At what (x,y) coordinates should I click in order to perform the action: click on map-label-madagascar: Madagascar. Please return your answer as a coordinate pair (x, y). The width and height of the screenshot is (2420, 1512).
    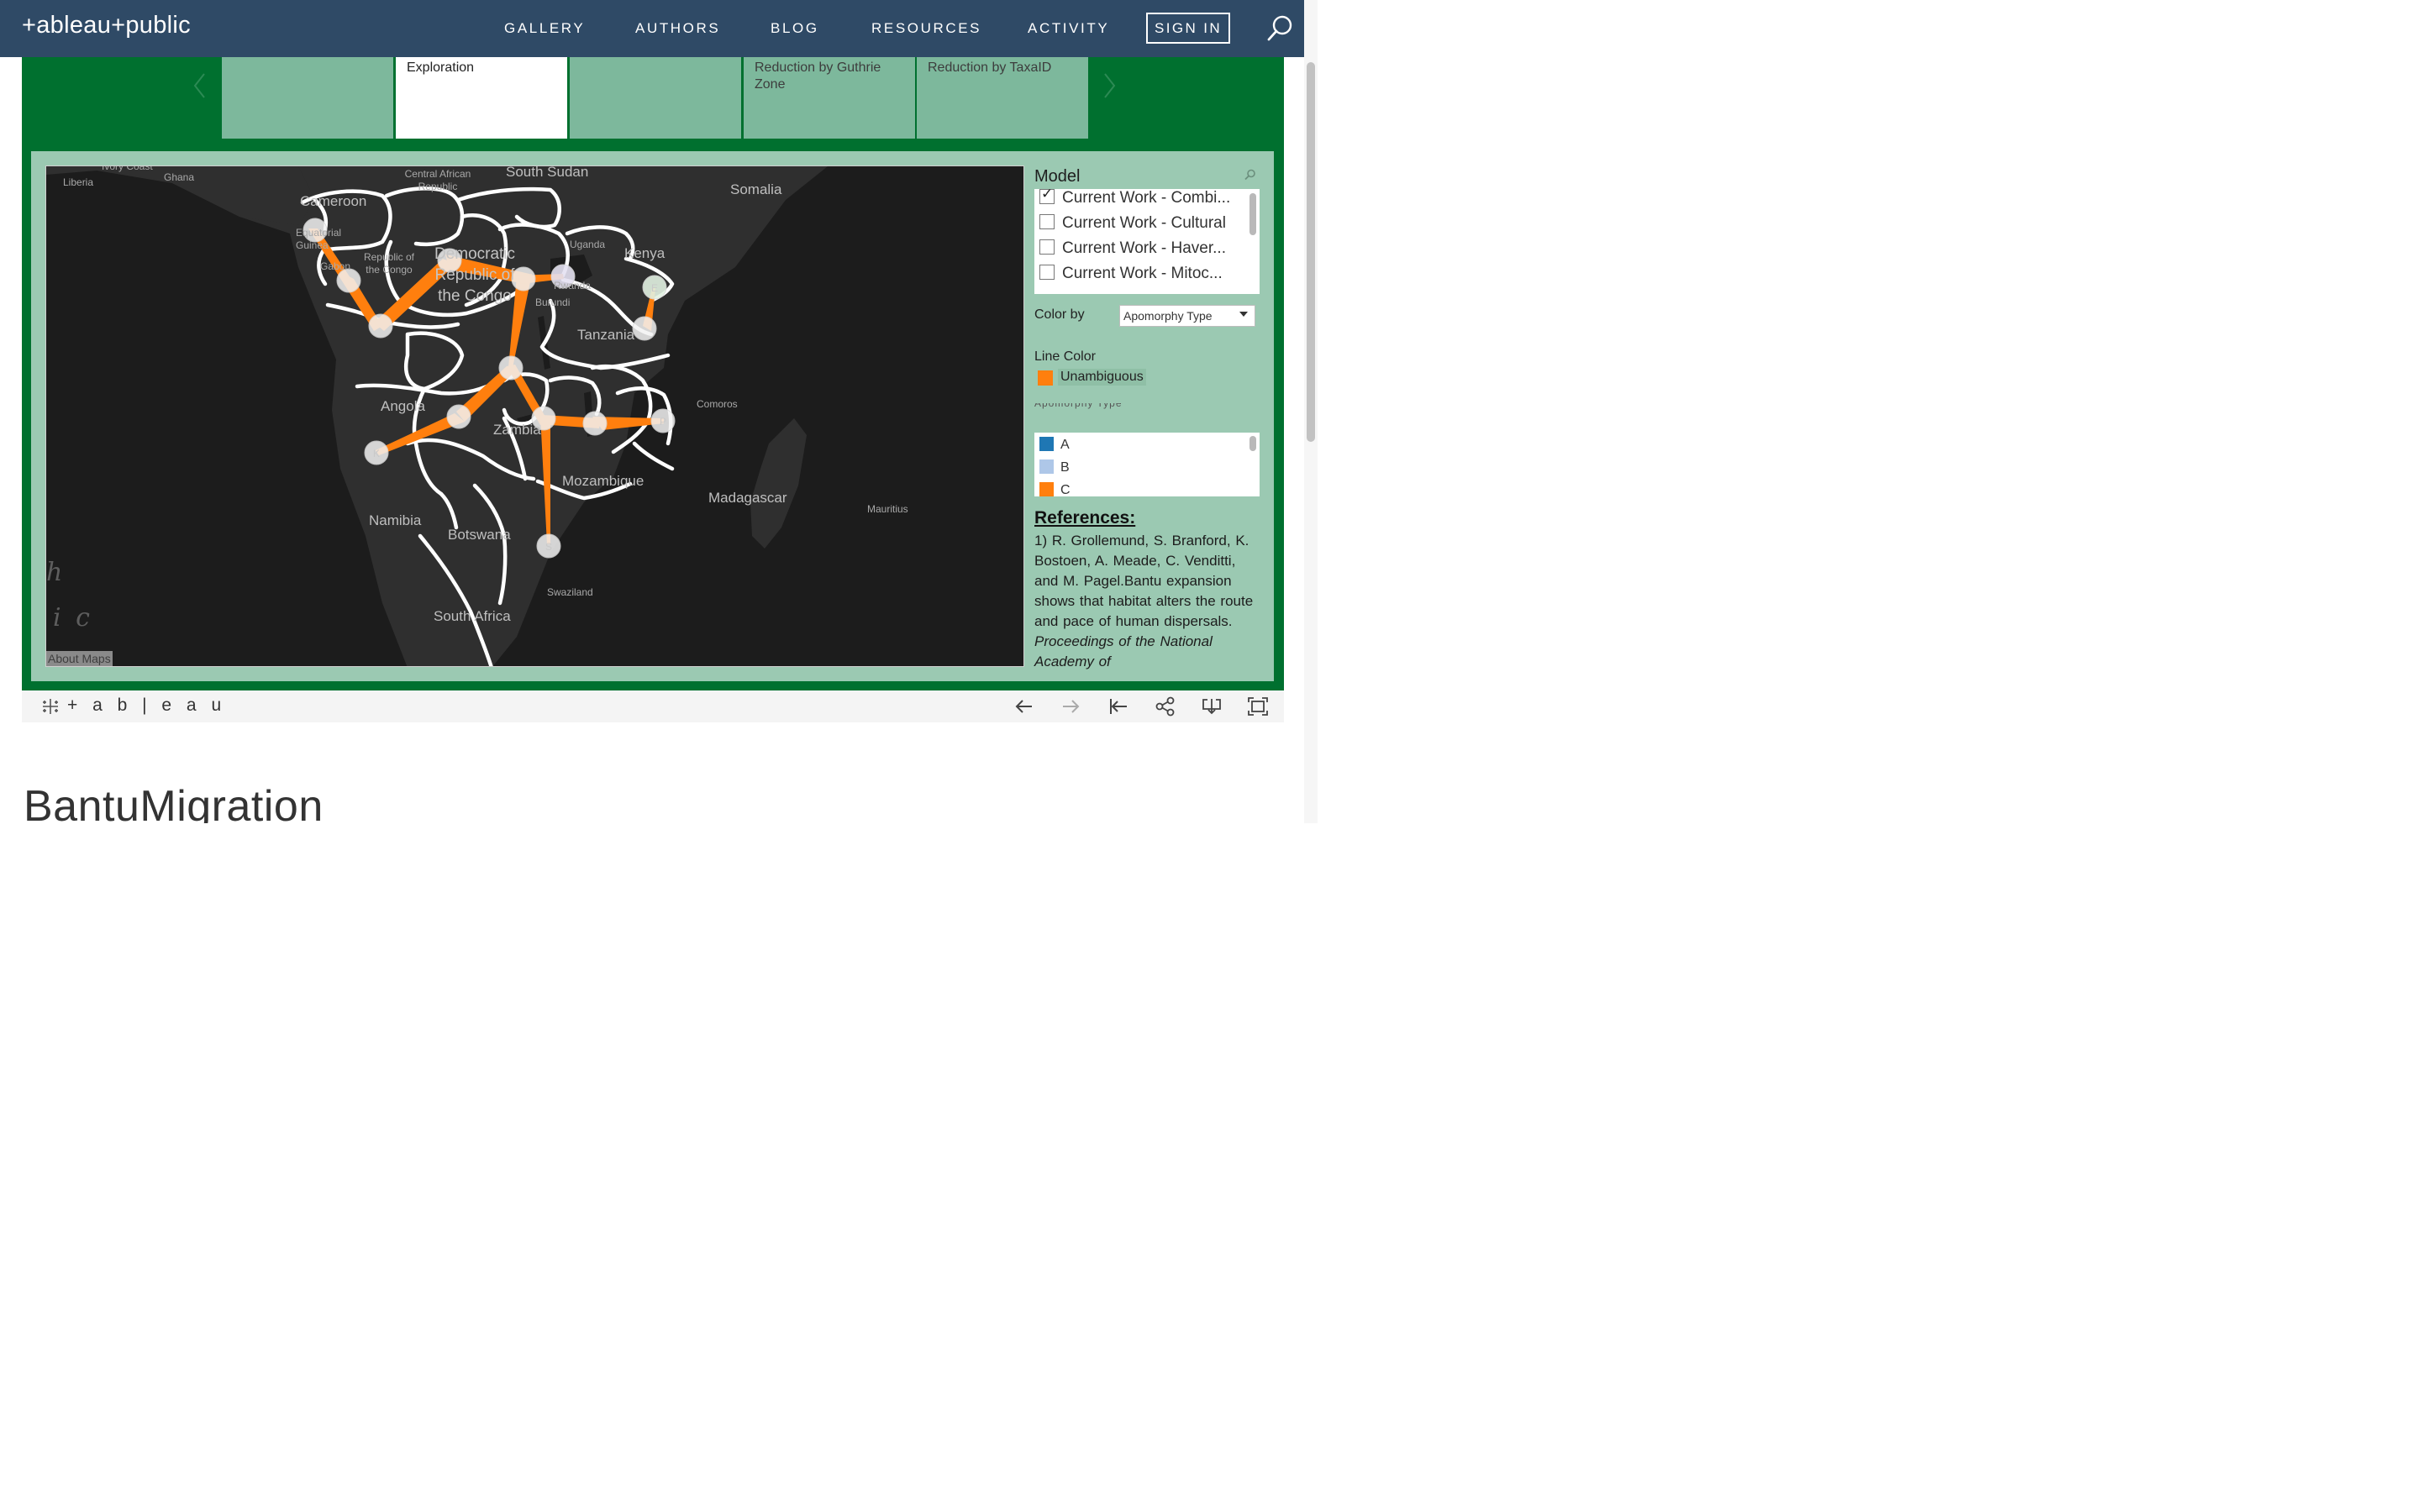
    Looking at the image, I should click on (748, 498).